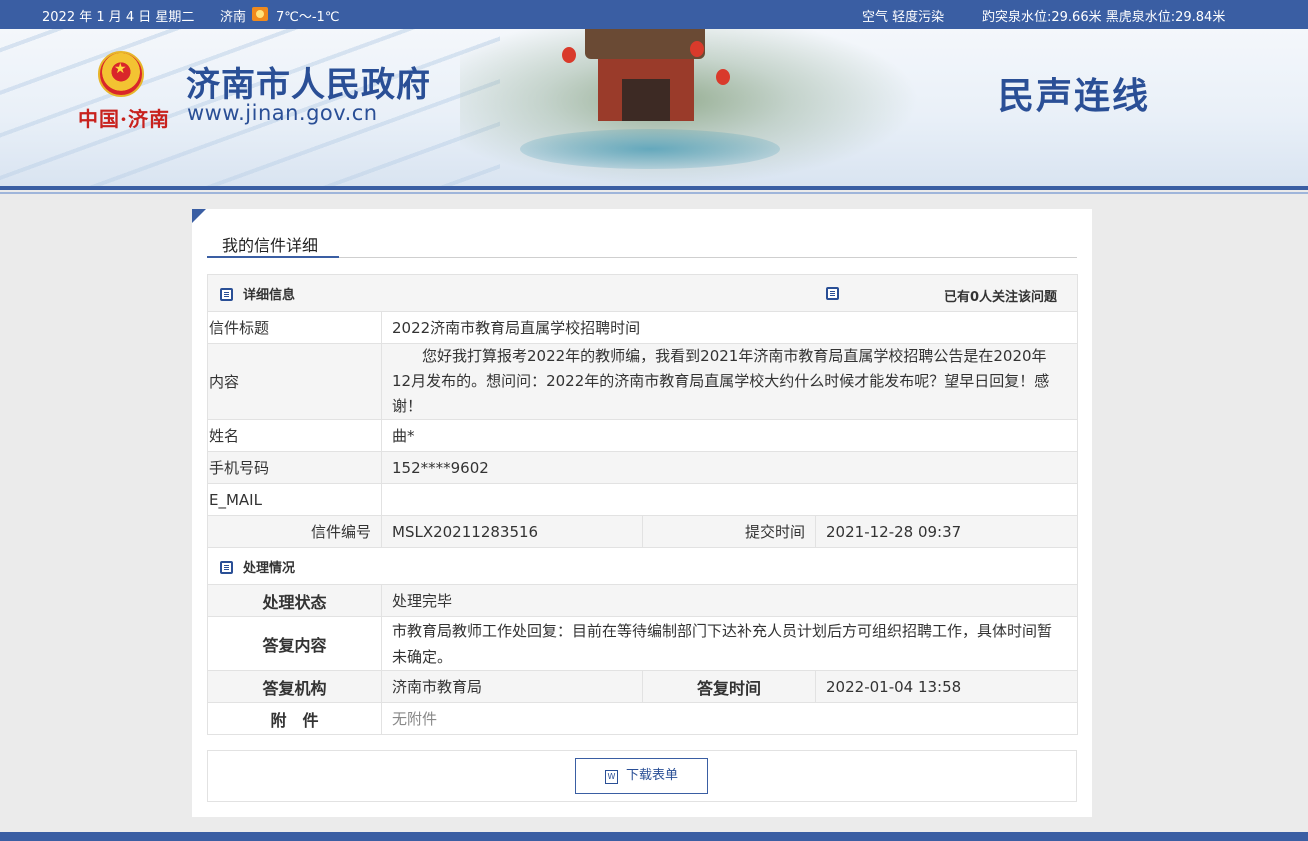  I want to click on table-row: 手机号码 152****9602, so click(643, 467).